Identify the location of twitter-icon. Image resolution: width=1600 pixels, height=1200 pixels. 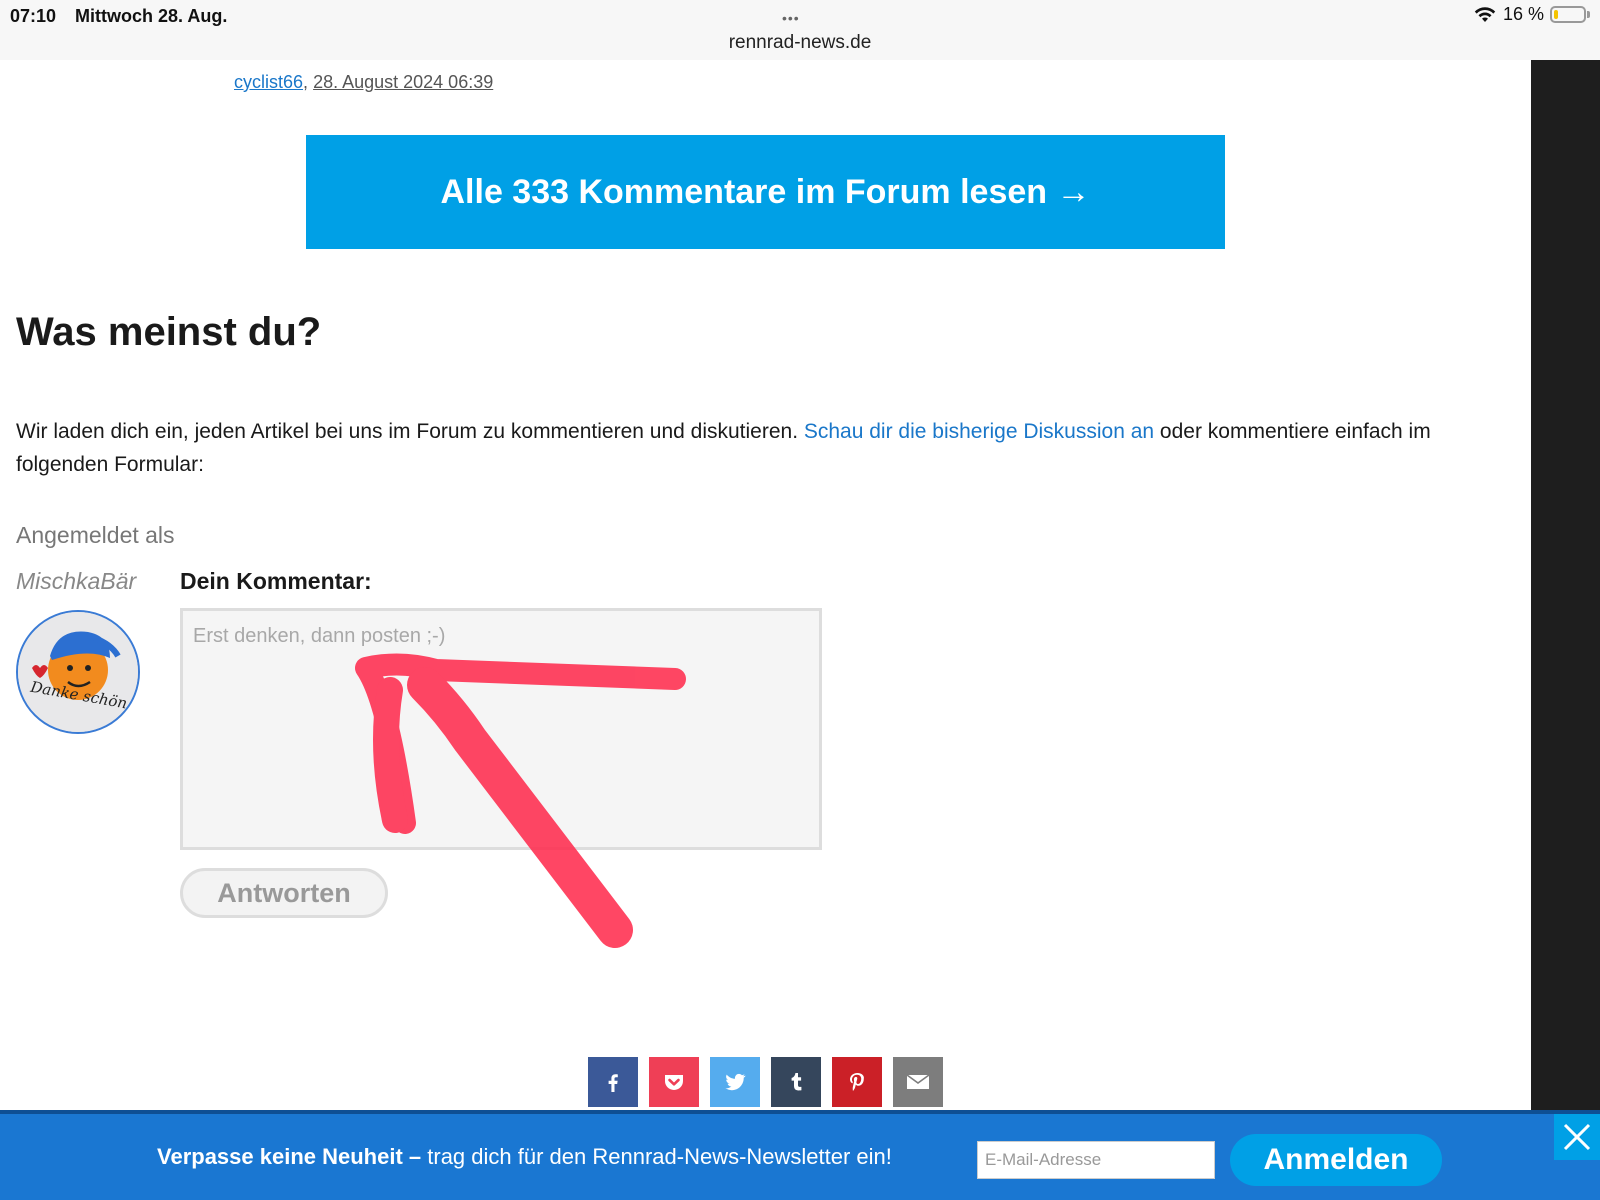
(735, 1082).